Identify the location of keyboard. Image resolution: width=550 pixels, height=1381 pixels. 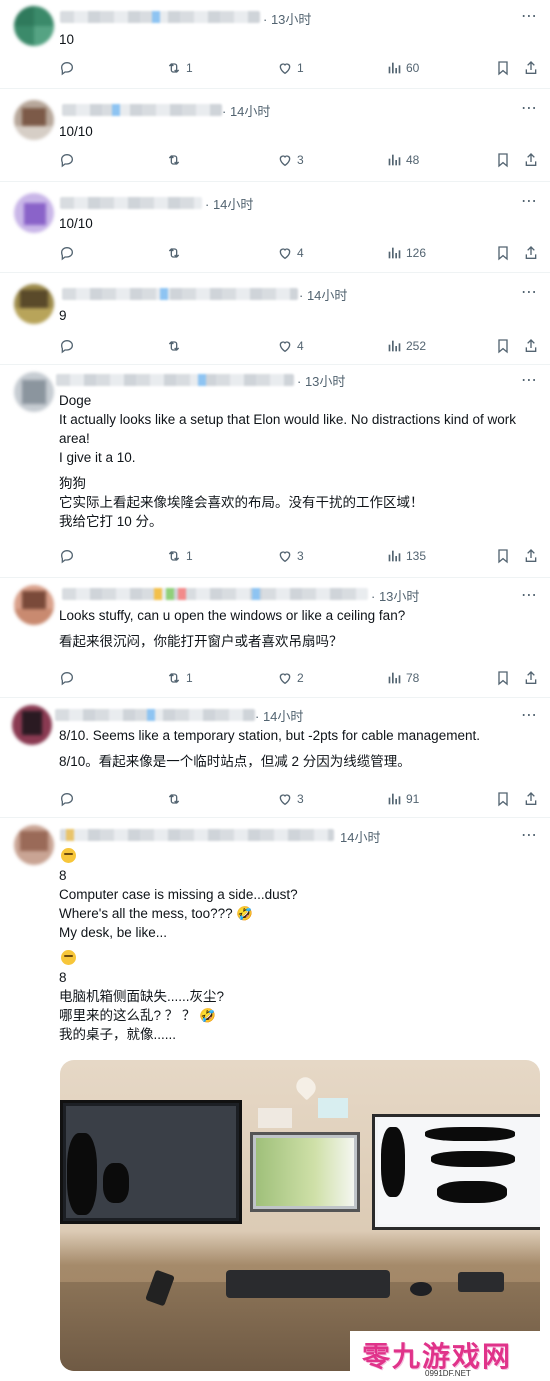
(481, 1282).